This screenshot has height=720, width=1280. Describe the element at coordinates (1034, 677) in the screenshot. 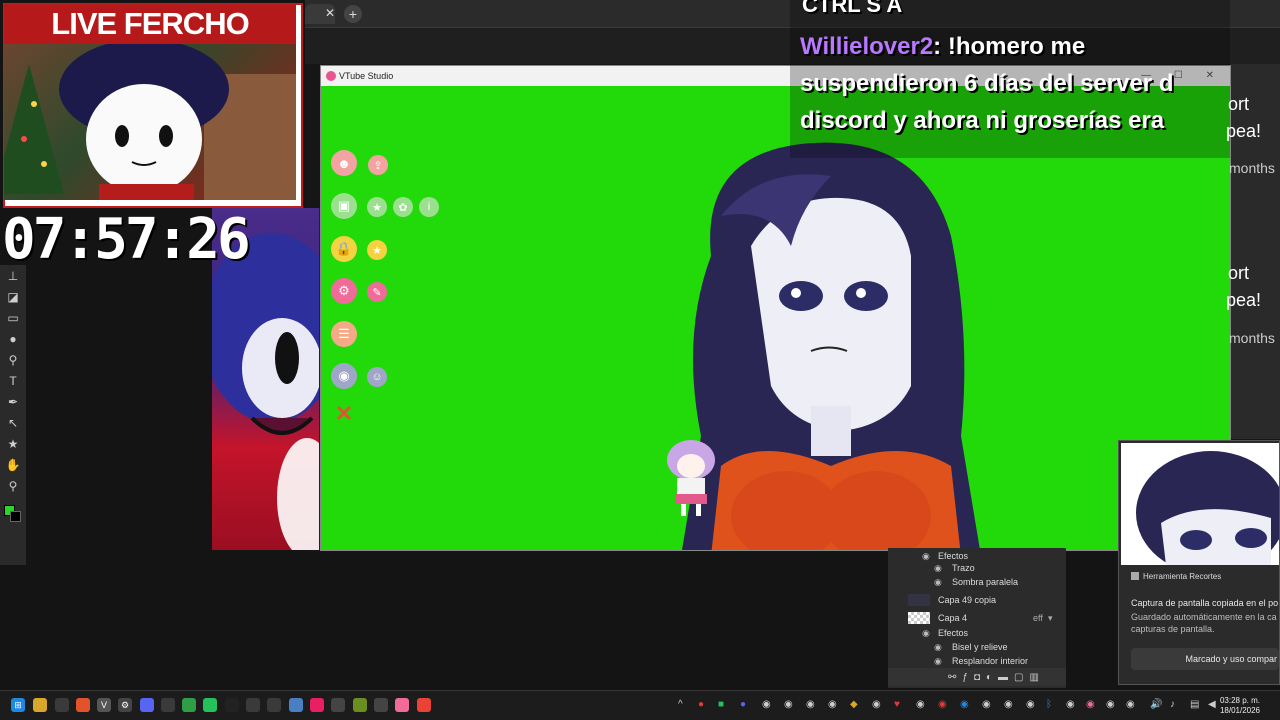

I see `trash-icon: ▥` at that location.